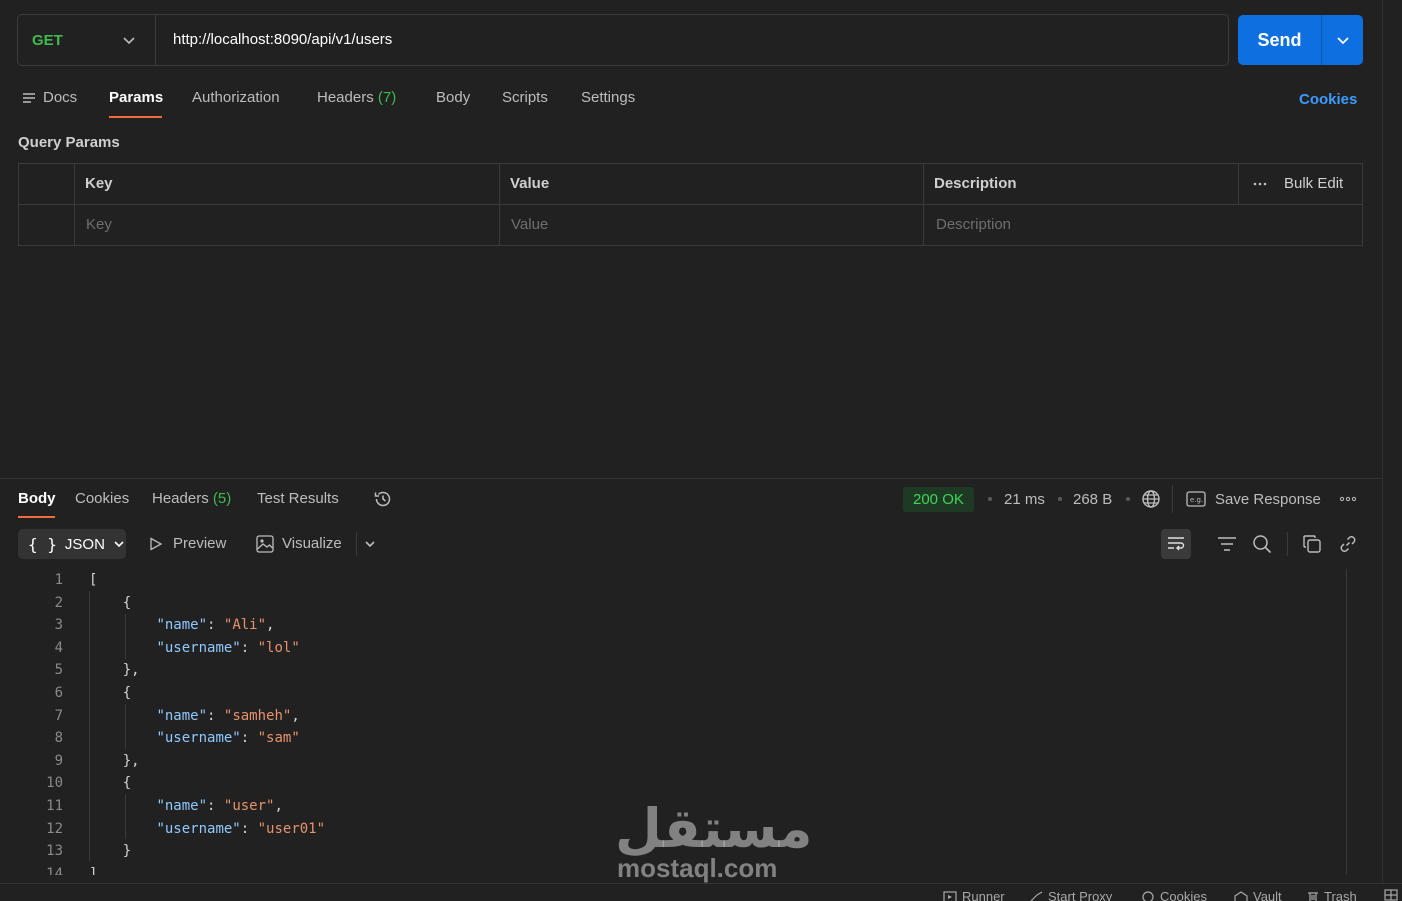 The width and height of the screenshot is (1402, 901). I want to click on svg-text: e.g., so click(1196, 500).